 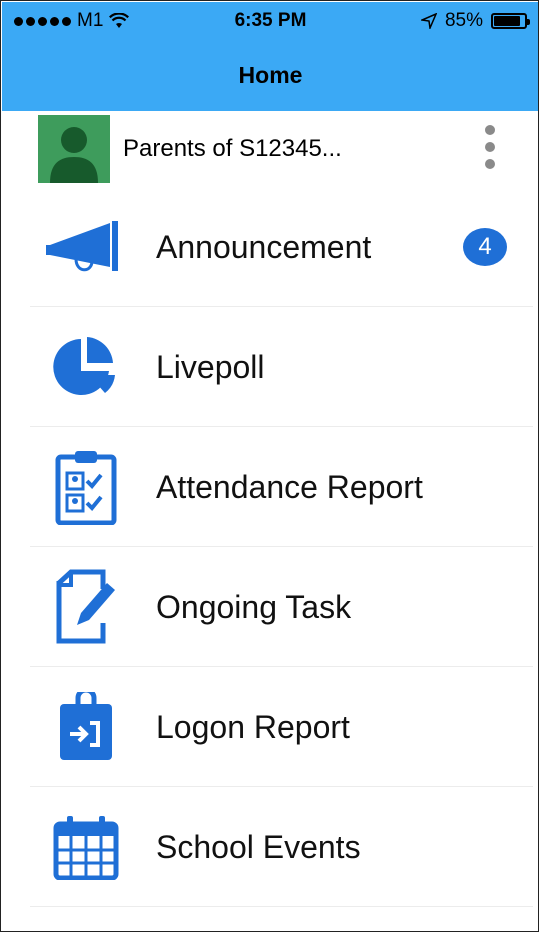 I want to click on menu-item-attendance-report: Attendance Report, so click(x=270, y=487).